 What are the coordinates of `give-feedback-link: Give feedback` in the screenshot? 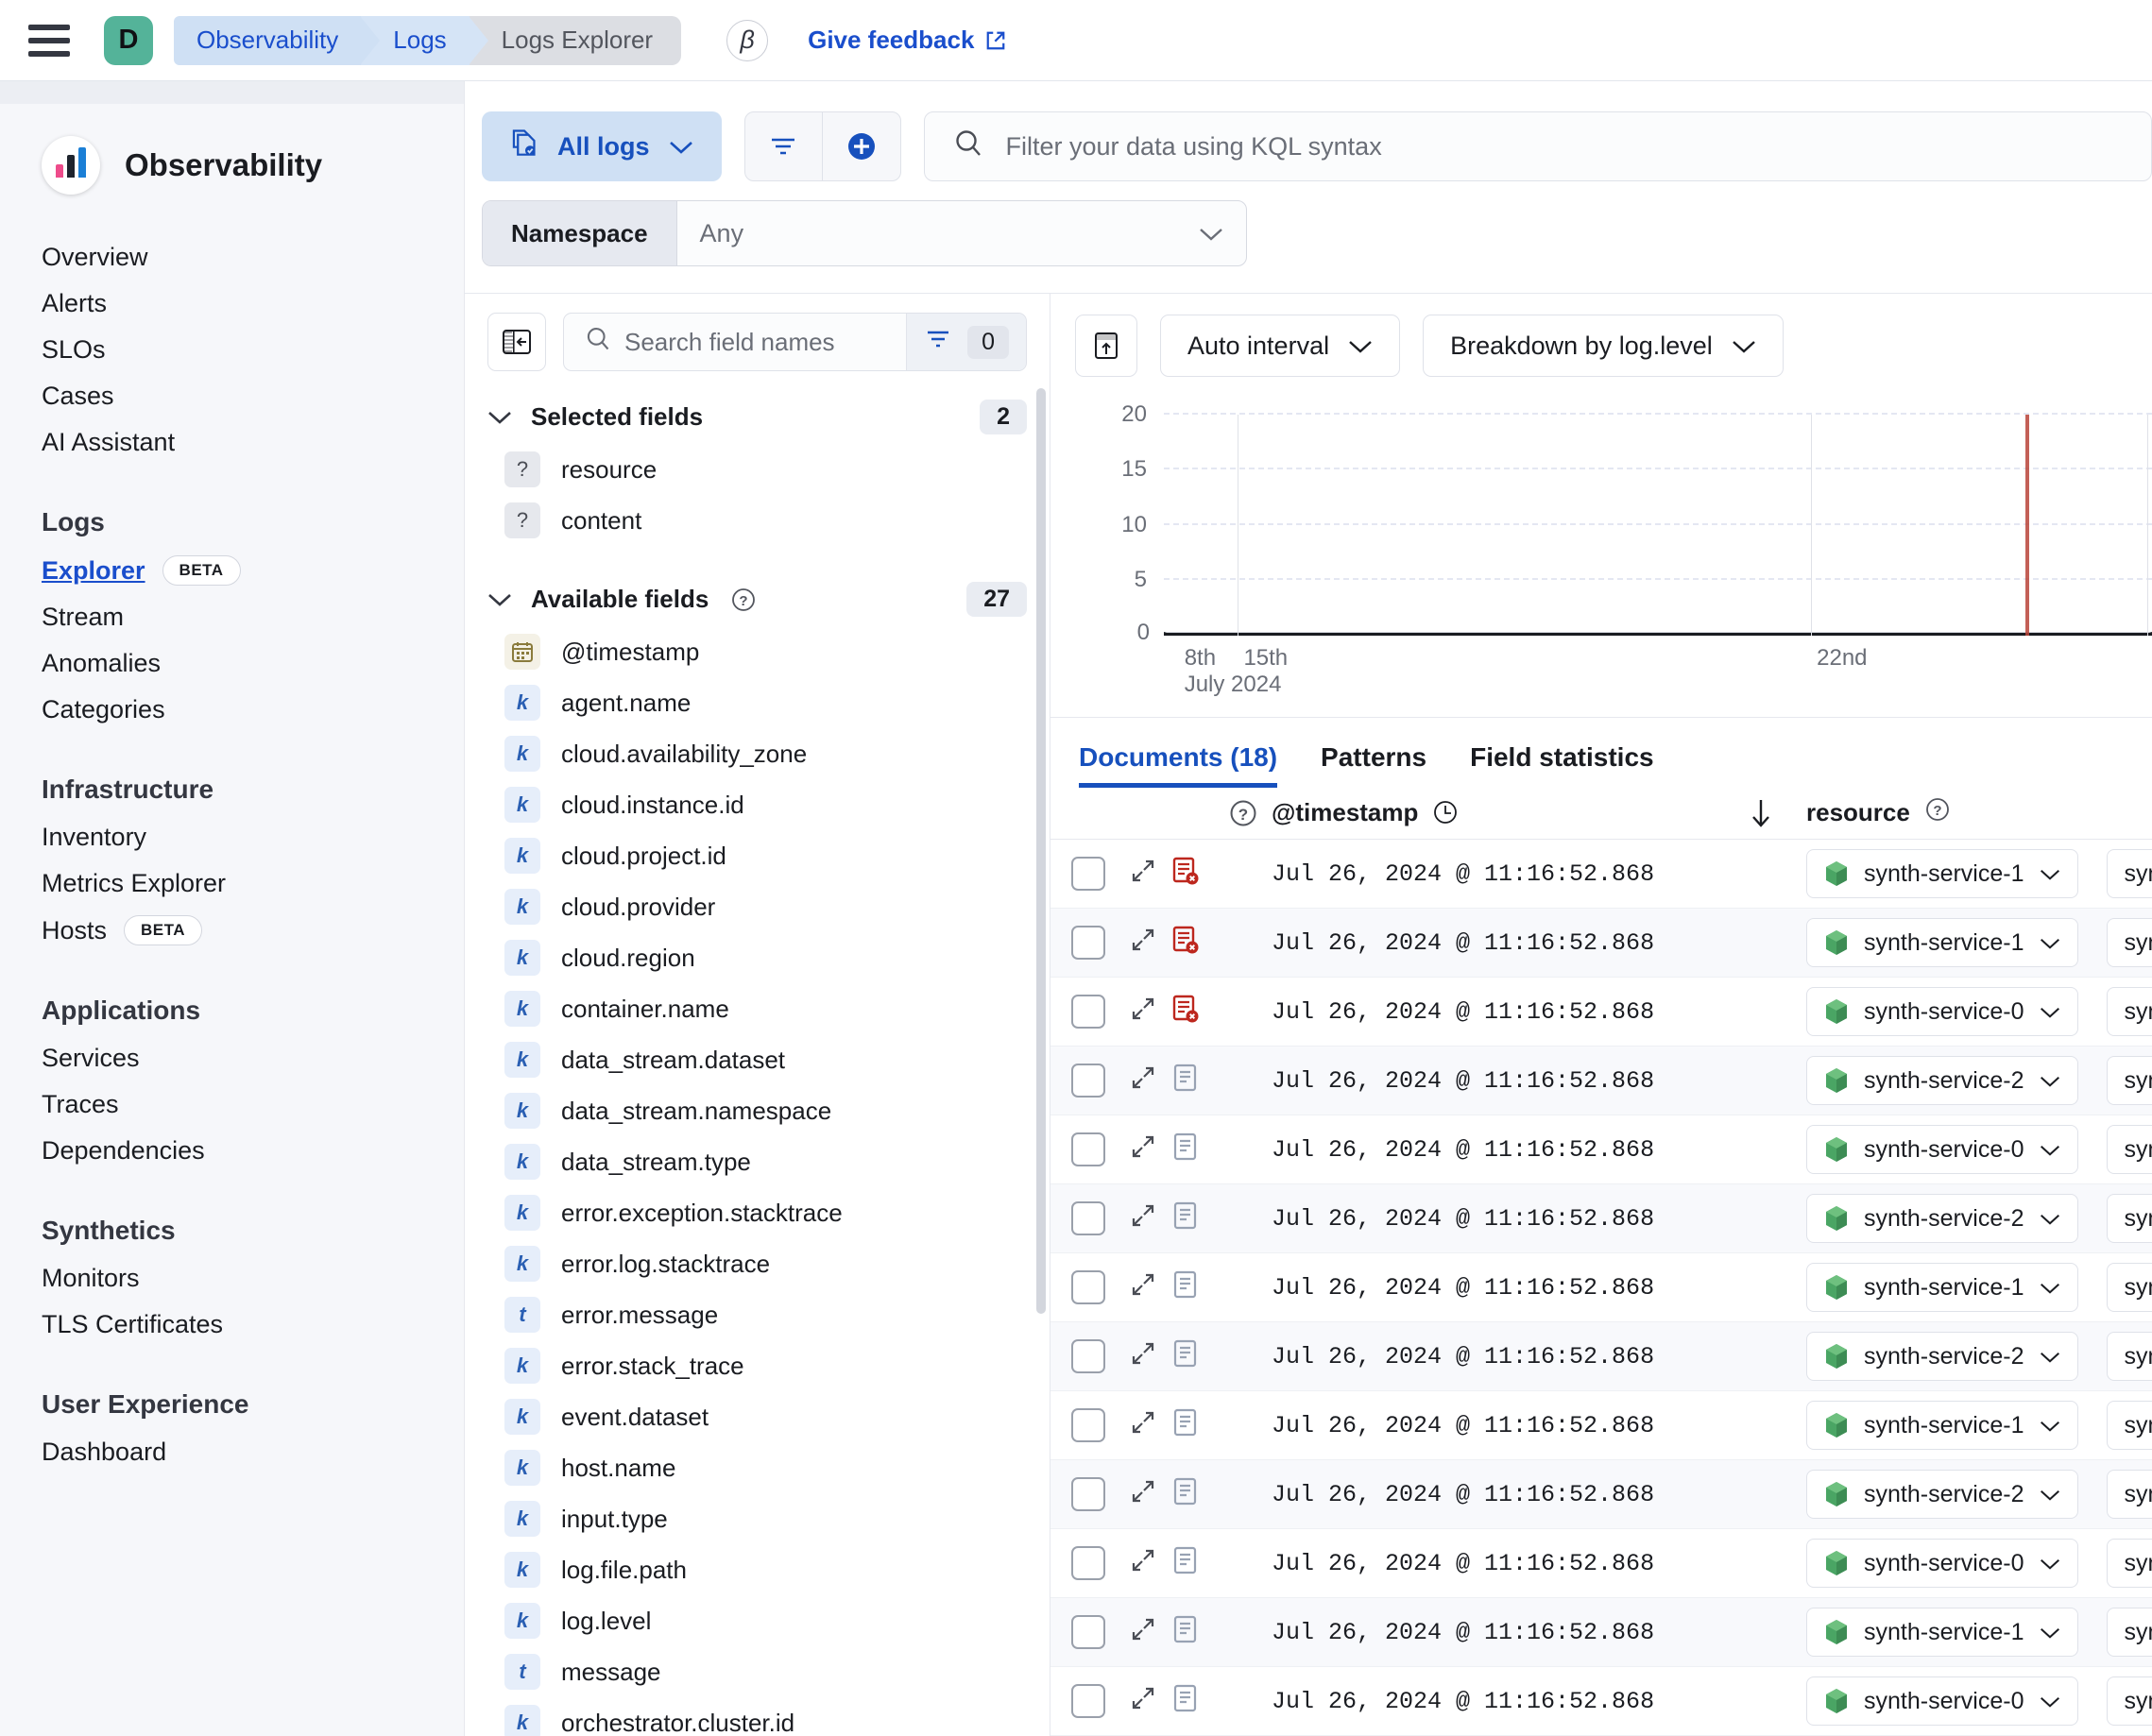 It's located at (907, 41).